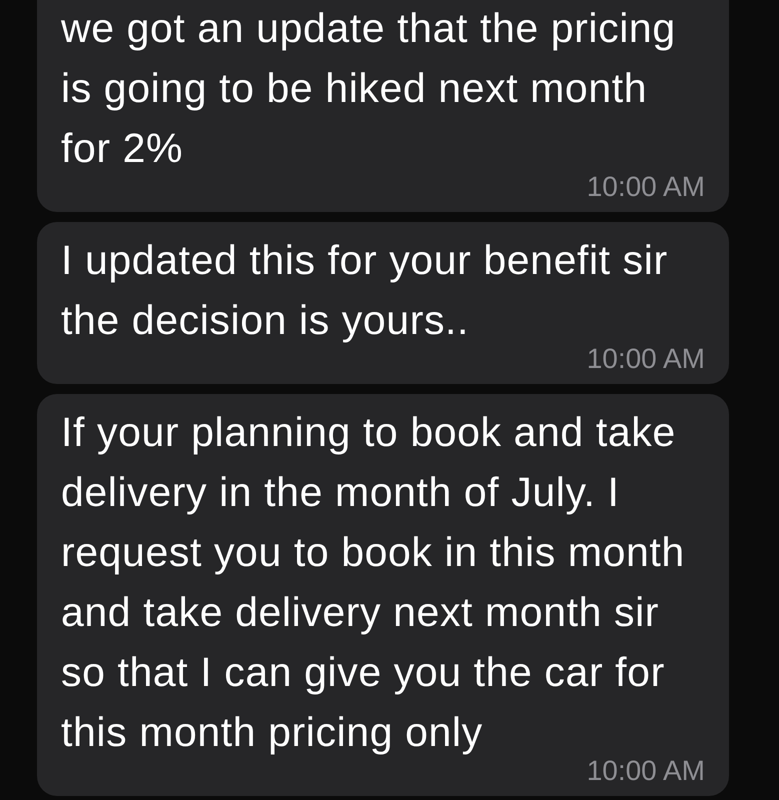  What do you see at coordinates (364, 290) in the screenshot?
I see `message-text: I updated this for your benefit sir the decision is yours..` at bounding box center [364, 290].